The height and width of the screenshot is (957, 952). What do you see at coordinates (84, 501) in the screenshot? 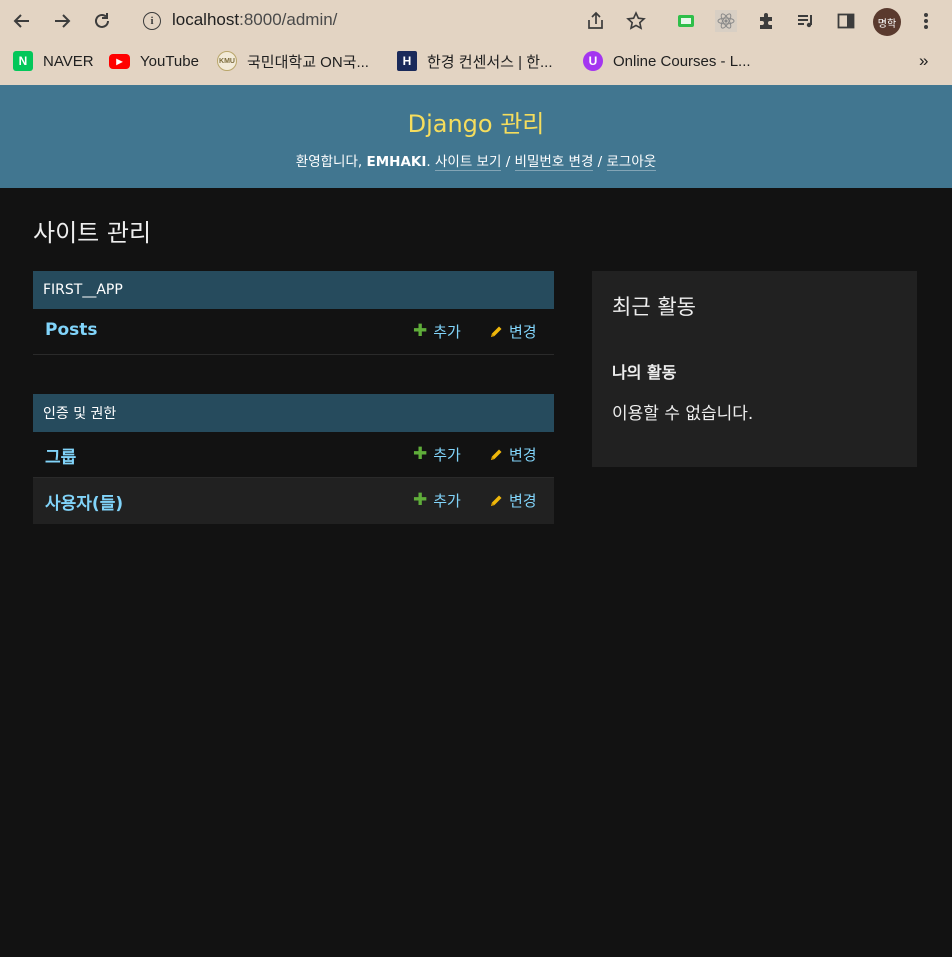
I see `model-link-users: 사용자(들)` at bounding box center [84, 501].